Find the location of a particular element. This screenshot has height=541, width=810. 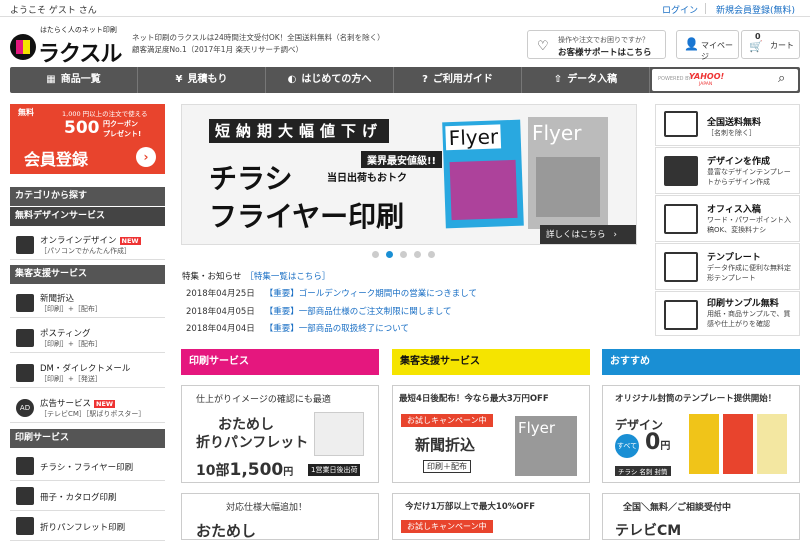

nav-estimate: ¥ 見積もり is located at coordinates (202, 80).